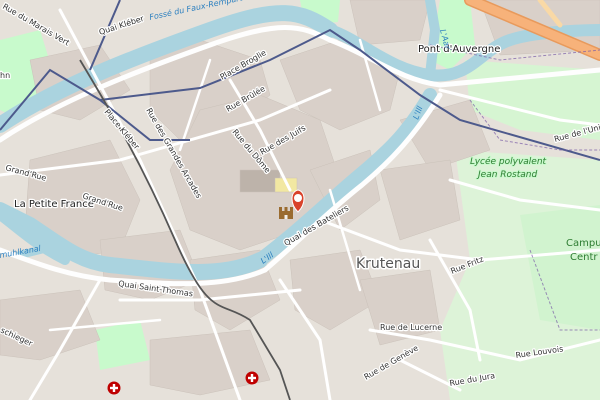 Image resolution: width=600 pixels, height=400 pixels. What do you see at coordinates (584, 257) in the screenshot?
I see `place-label-campus-line2: Centr` at bounding box center [584, 257].